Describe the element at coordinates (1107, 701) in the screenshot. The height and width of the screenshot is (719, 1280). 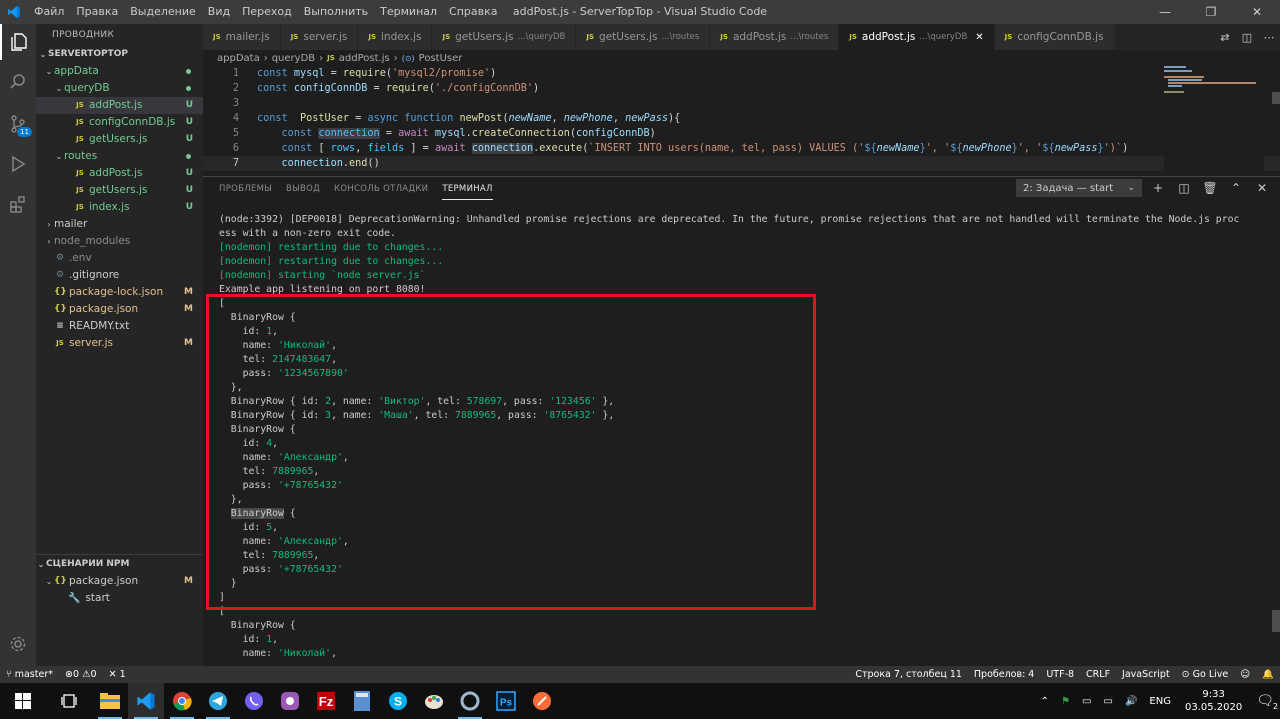
I see `network-icon: ▭` at that location.